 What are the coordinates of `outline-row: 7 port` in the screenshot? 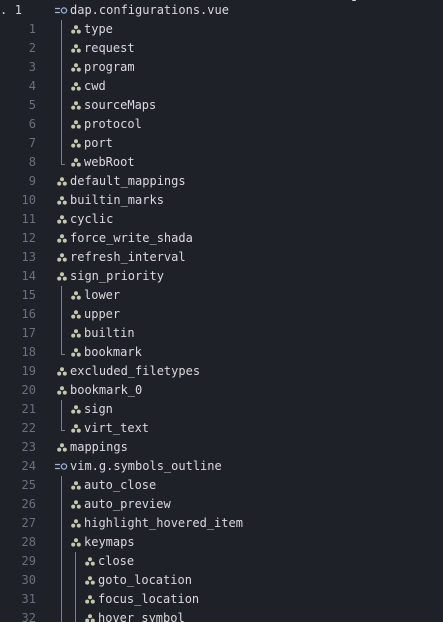 It's located at (221, 143).